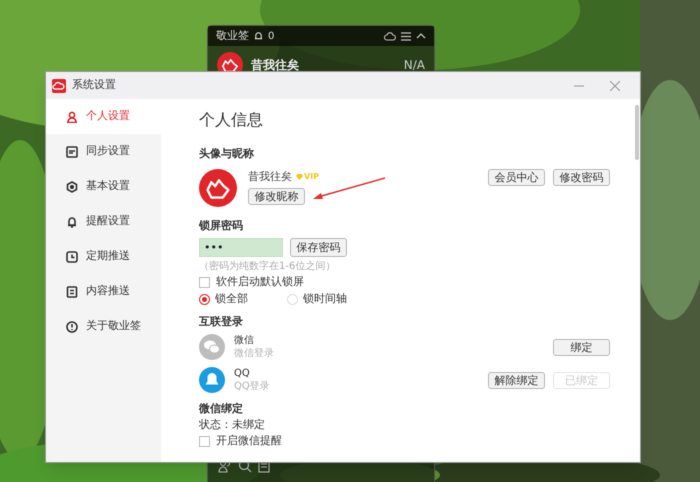 This screenshot has height=482, width=700. I want to click on bind-status: 状态：未绑定, so click(232, 425).